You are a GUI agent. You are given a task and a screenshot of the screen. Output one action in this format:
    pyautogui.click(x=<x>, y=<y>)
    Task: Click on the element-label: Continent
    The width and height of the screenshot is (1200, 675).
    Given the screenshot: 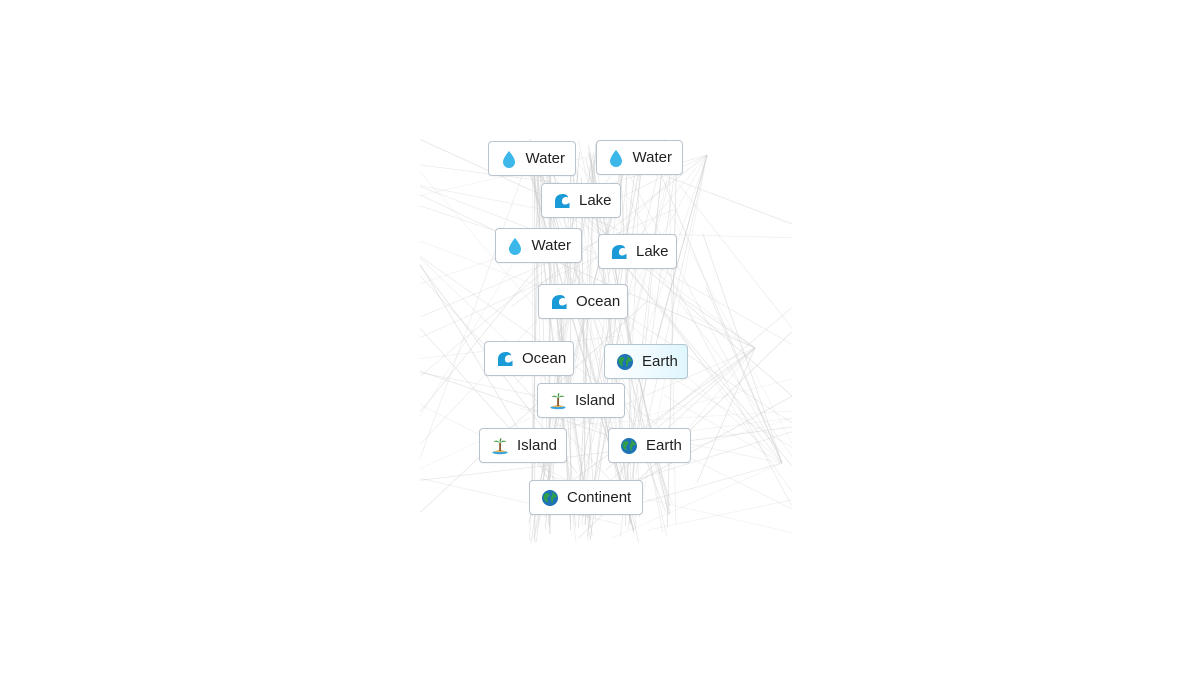 What is the action you would take?
    pyautogui.click(x=599, y=497)
    